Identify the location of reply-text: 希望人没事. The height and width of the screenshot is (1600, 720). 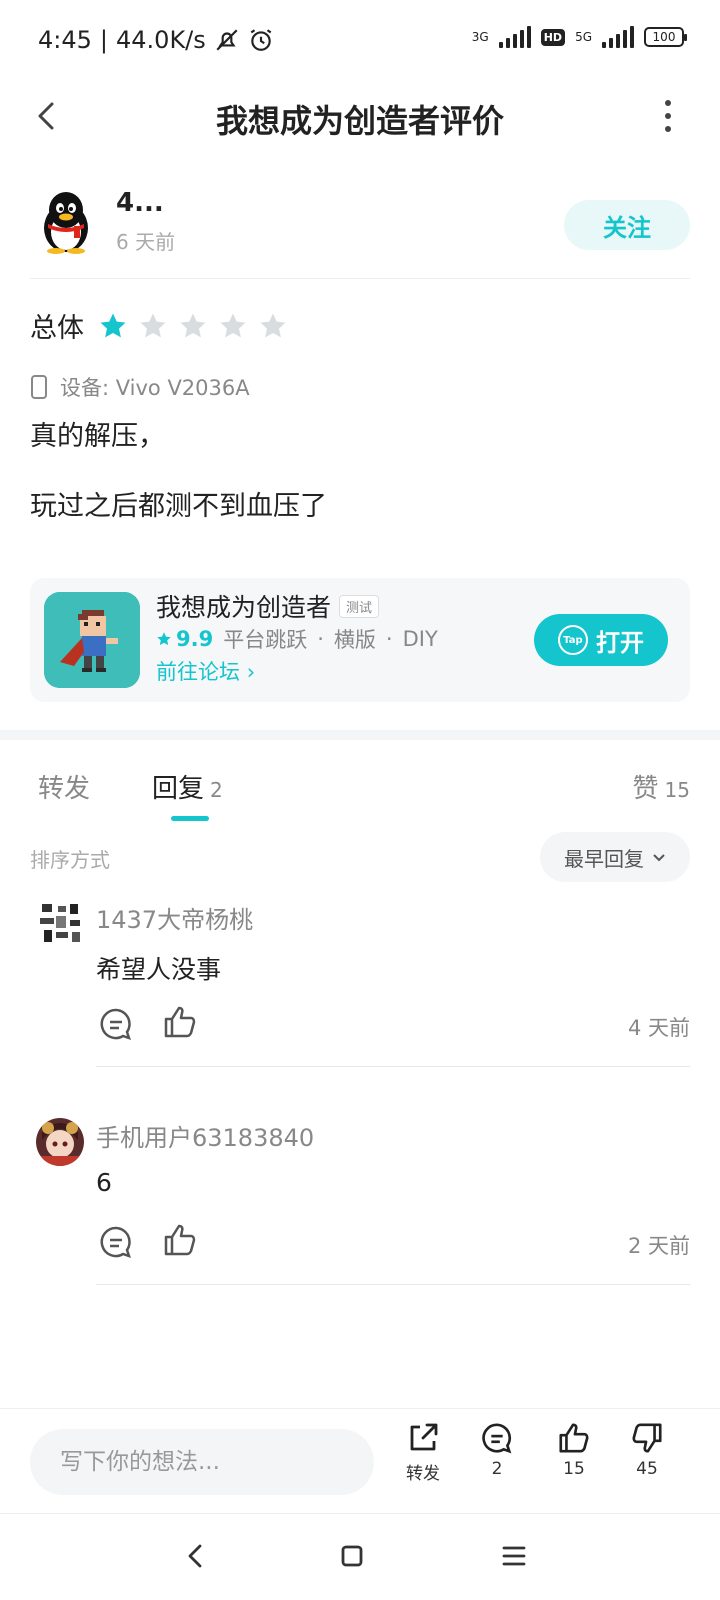
(159, 969).